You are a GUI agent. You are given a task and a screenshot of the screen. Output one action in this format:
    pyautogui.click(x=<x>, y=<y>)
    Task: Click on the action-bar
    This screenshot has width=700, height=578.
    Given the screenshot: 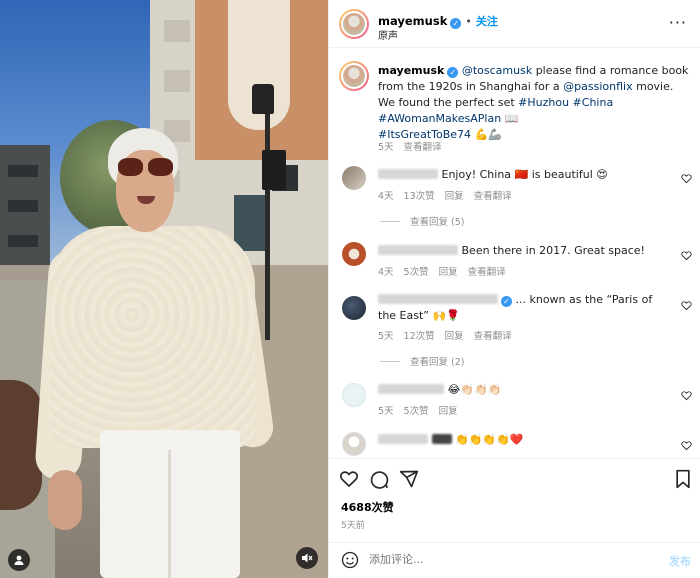 What is the action you would take?
    pyautogui.click(x=514, y=476)
    